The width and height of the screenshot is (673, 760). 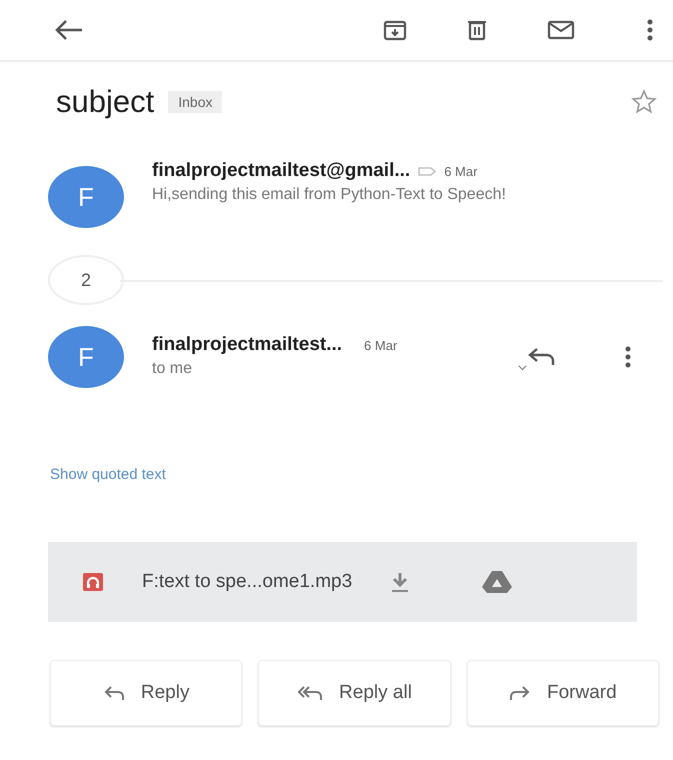 I want to click on attachment-filename: F:text to spe...ome1.mp3, so click(x=247, y=582).